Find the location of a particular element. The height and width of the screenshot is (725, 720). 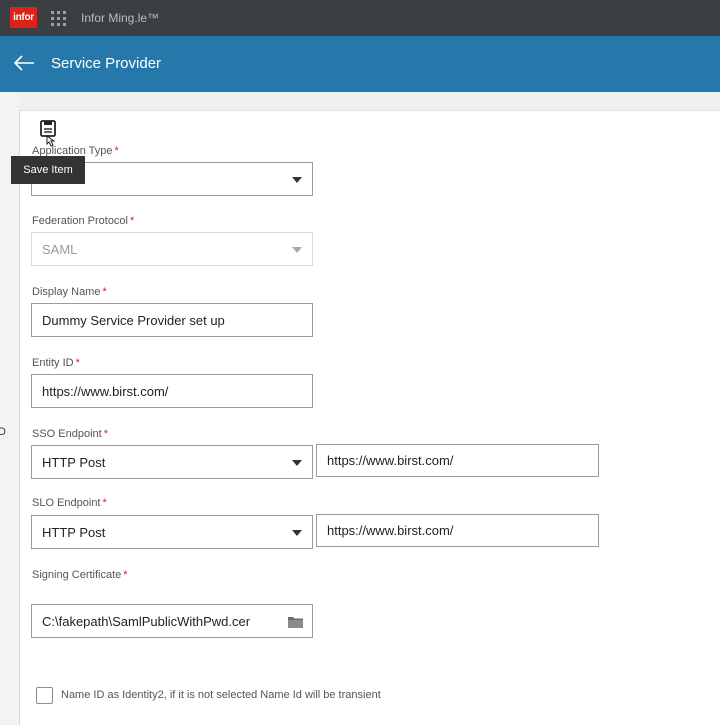

edge-glyph: D is located at coordinates (3, 432).